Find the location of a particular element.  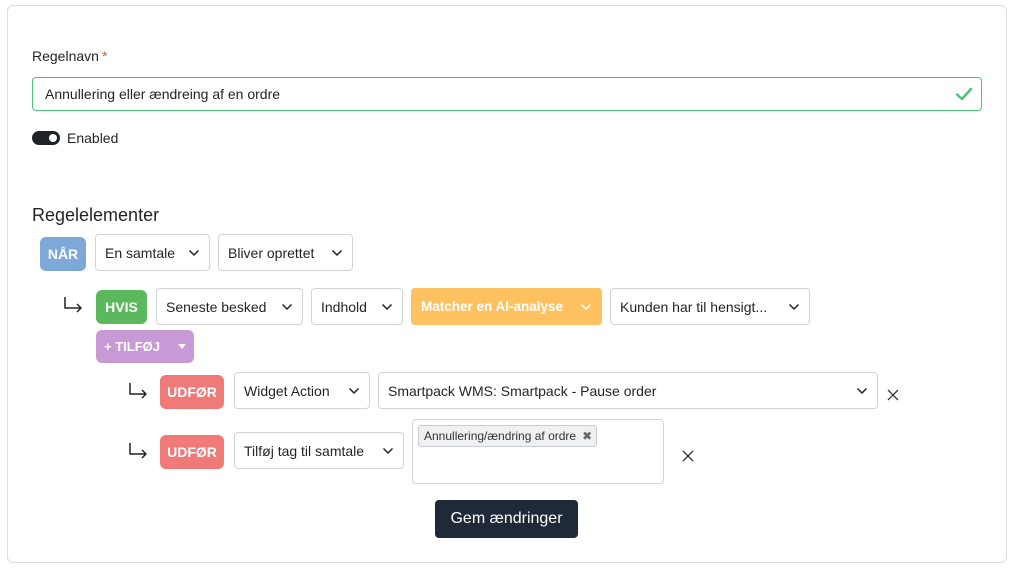

action-type-value: Widget Action is located at coordinates (287, 390).